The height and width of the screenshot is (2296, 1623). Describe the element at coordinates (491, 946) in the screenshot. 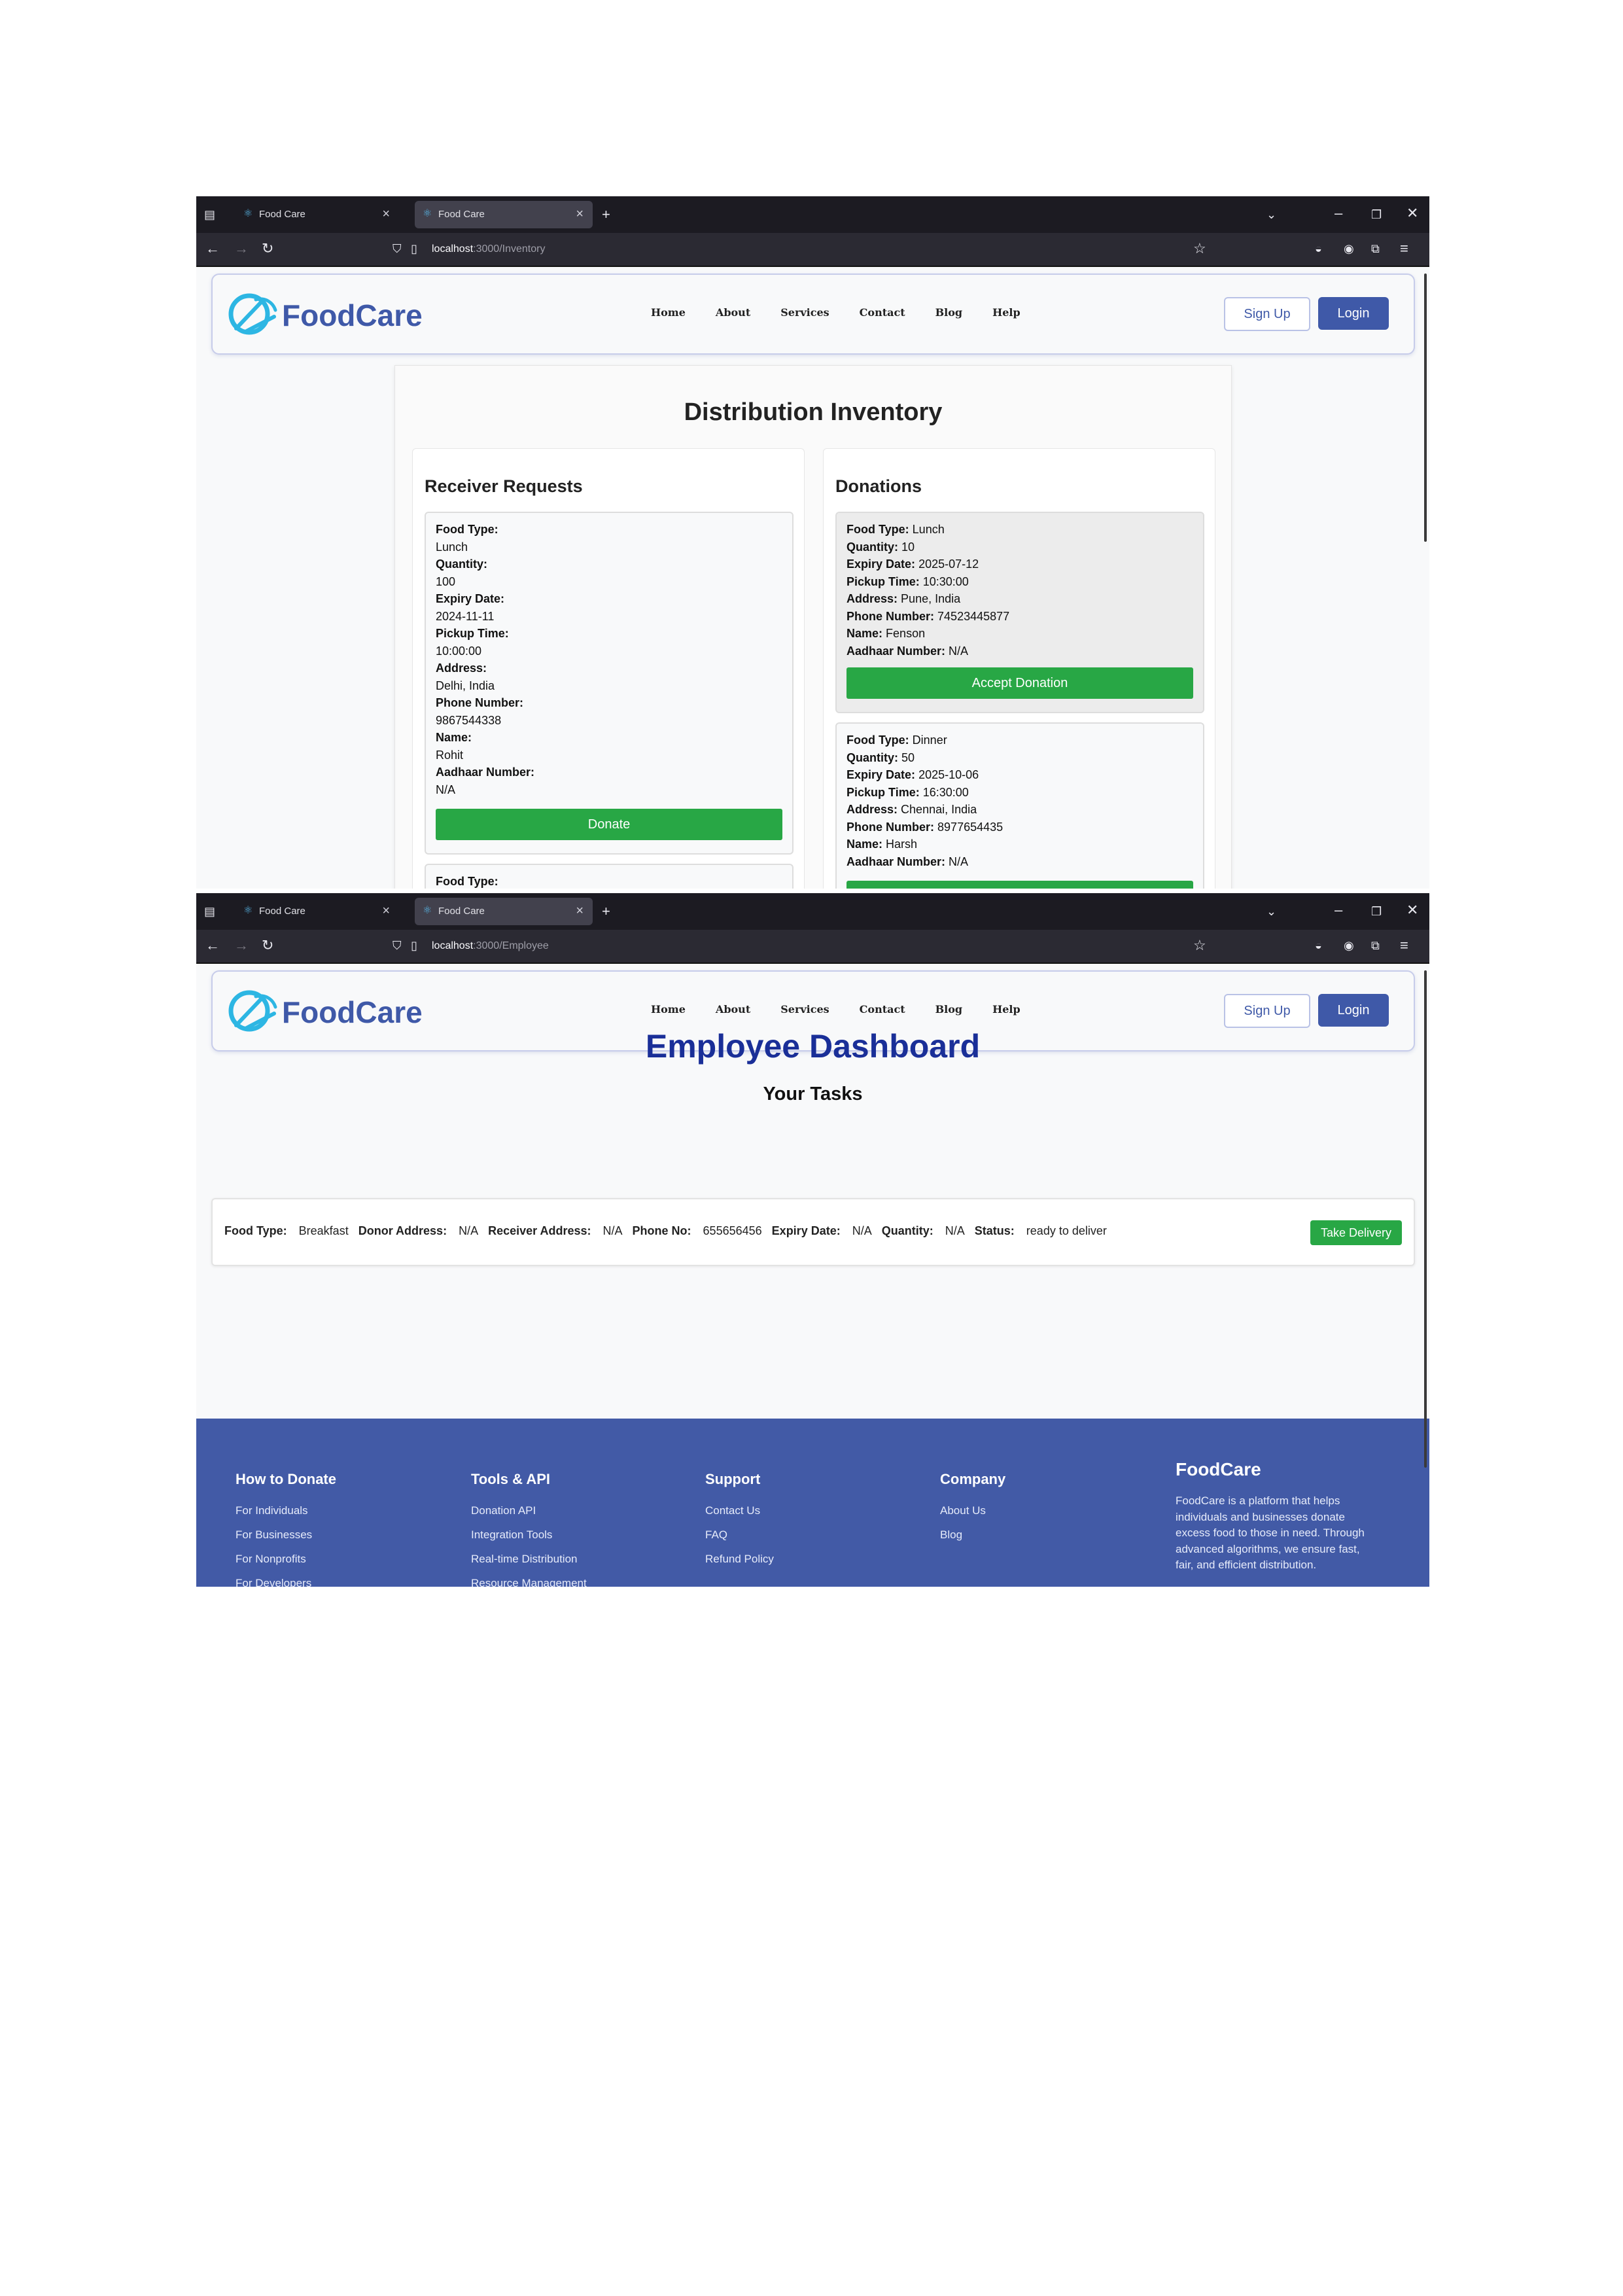

I see `address-bar: localhost:3000/Employee` at that location.